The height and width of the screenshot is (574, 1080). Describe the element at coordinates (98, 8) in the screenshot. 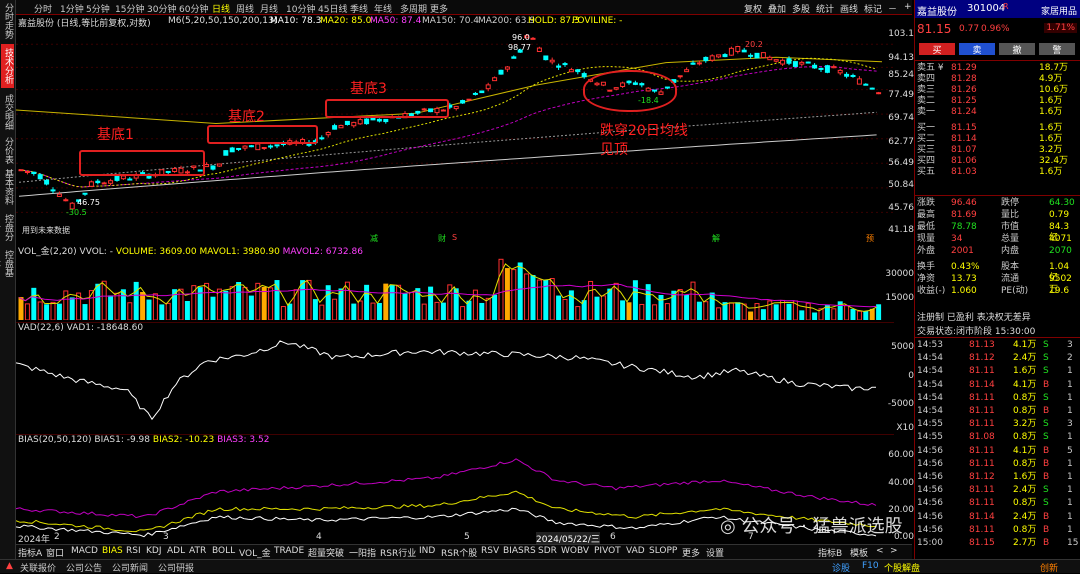

I see `tf-5min: 5分钟` at that location.